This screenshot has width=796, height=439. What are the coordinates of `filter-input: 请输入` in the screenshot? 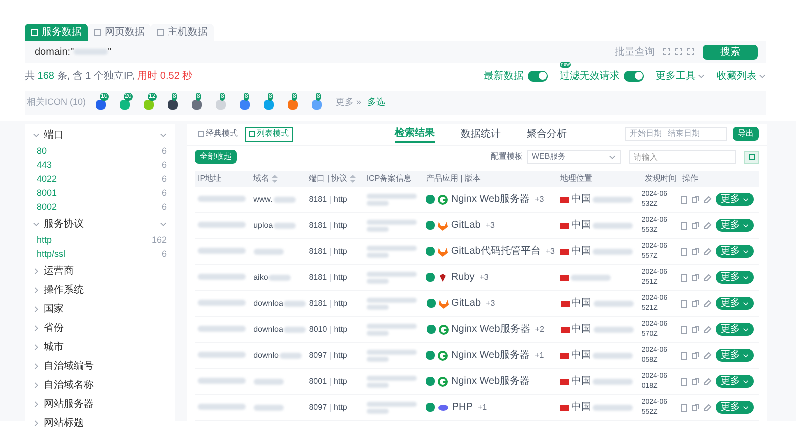 It's located at (682, 157).